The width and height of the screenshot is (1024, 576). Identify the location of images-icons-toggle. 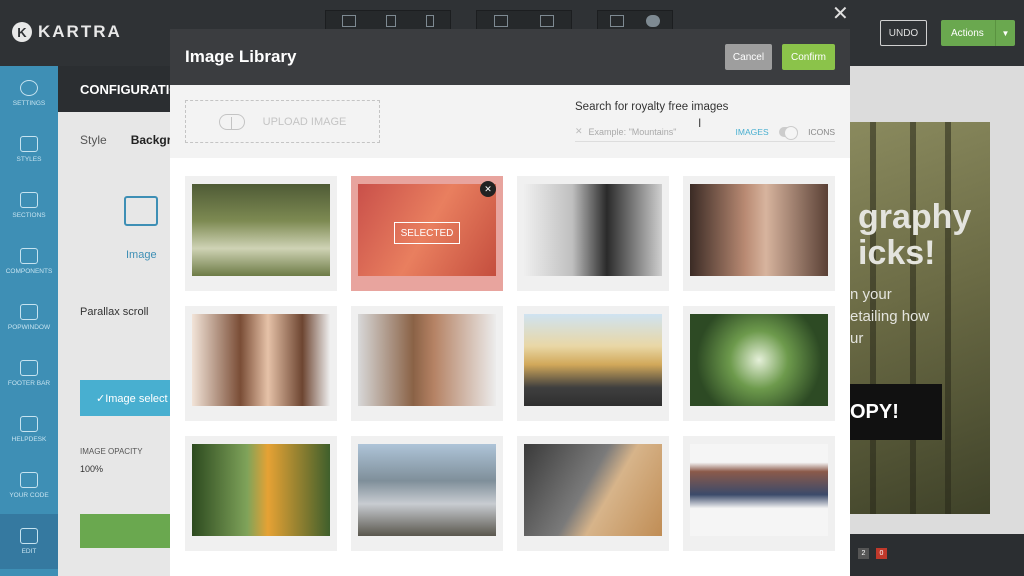
(788, 132).